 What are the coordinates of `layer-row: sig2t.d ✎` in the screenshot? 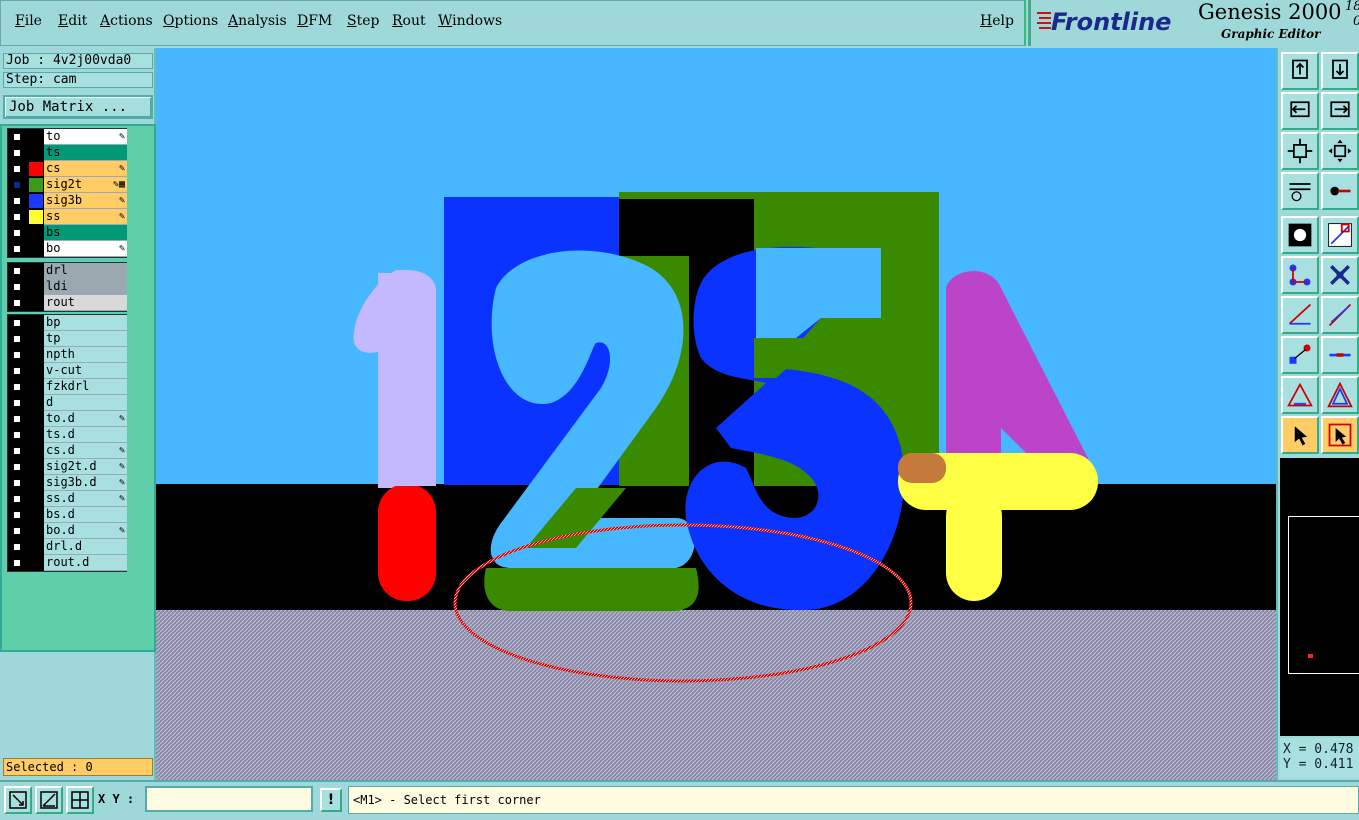 It's located at (67, 467).